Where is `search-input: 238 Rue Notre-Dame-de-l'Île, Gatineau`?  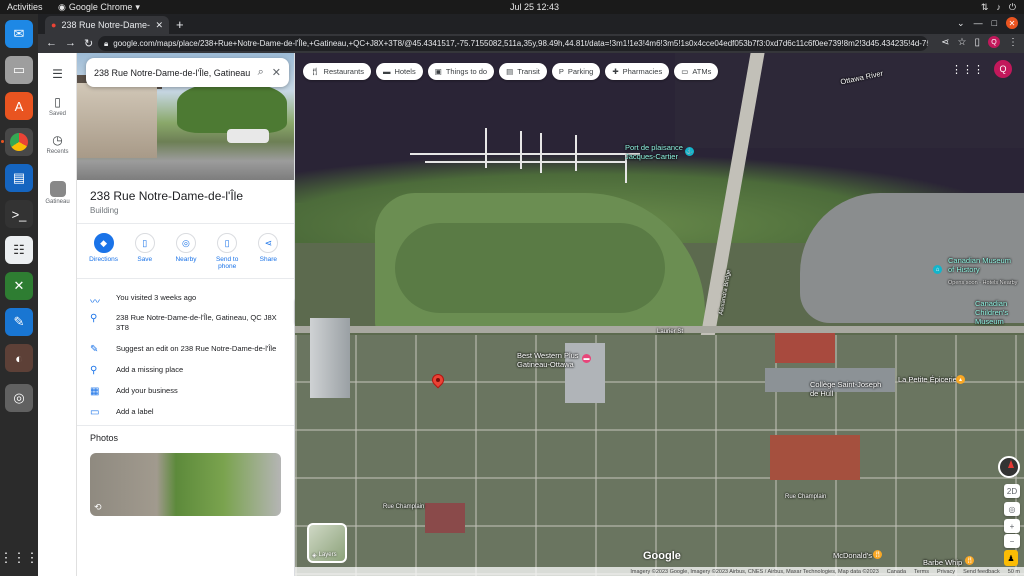 search-input: 238 Rue Notre-Dame-de-l'Île, Gatineau is located at coordinates (172, 73).